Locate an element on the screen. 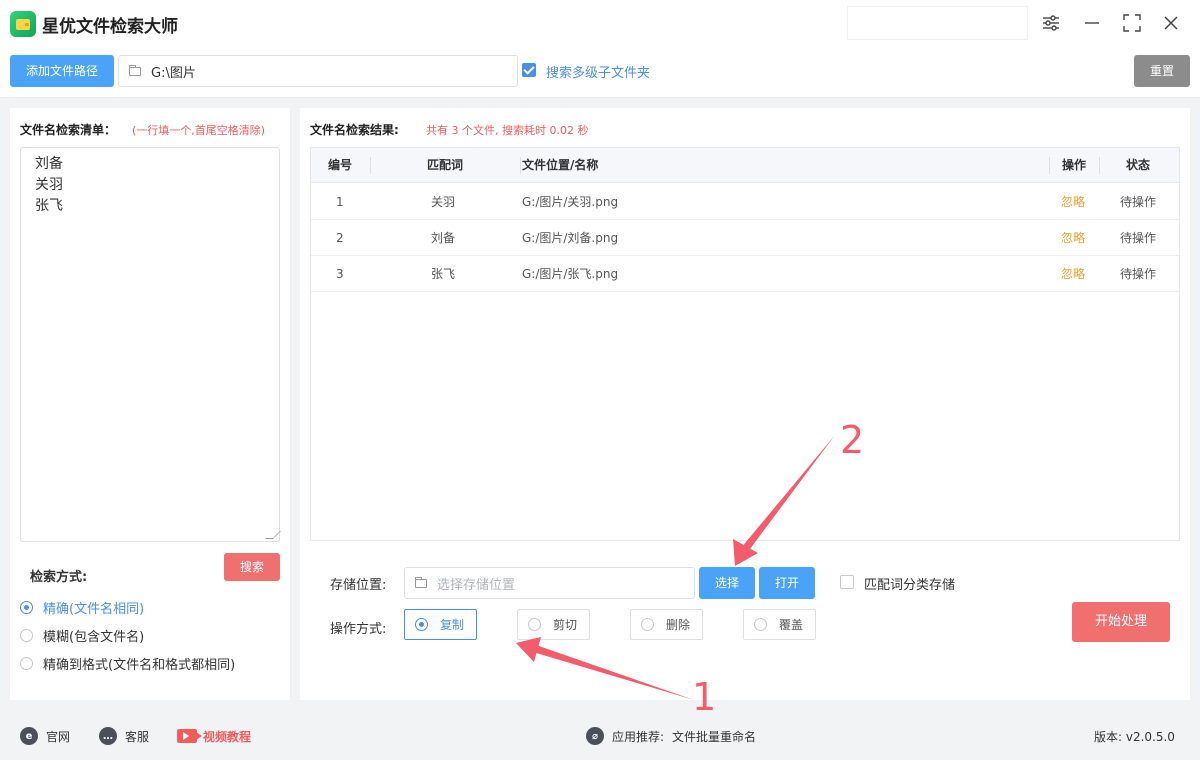 This screenshot has width=1200, height=760. version-text: 版本: v2.0.5.0 is located at coordinates (1134, 736).